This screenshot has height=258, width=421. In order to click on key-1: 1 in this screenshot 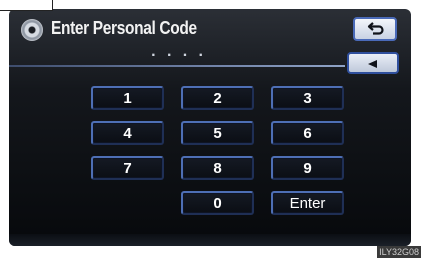, I will do `click(127, 98)`.